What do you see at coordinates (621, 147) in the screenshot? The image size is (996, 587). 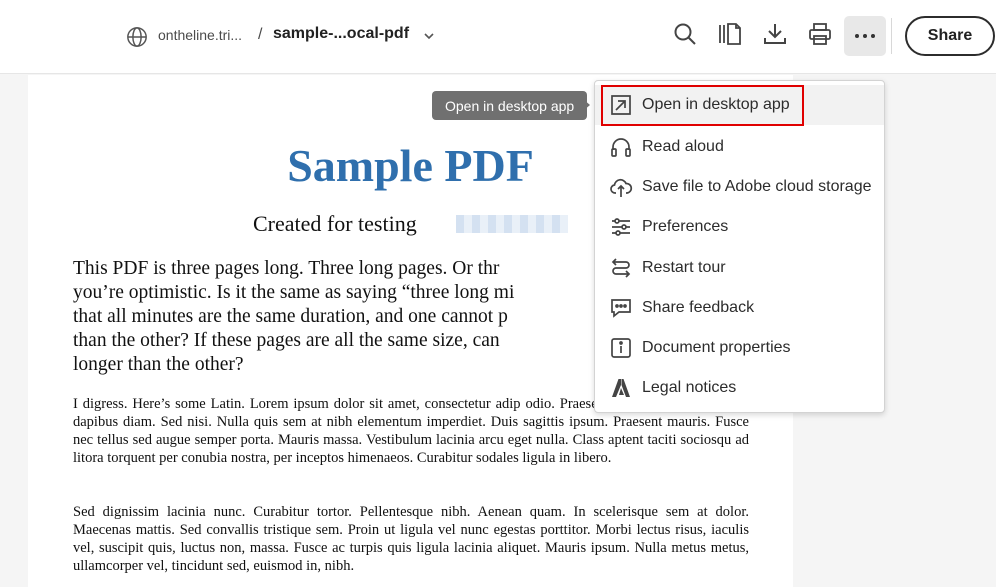 I see `headphones-icon` at bounding box center [621, 147].